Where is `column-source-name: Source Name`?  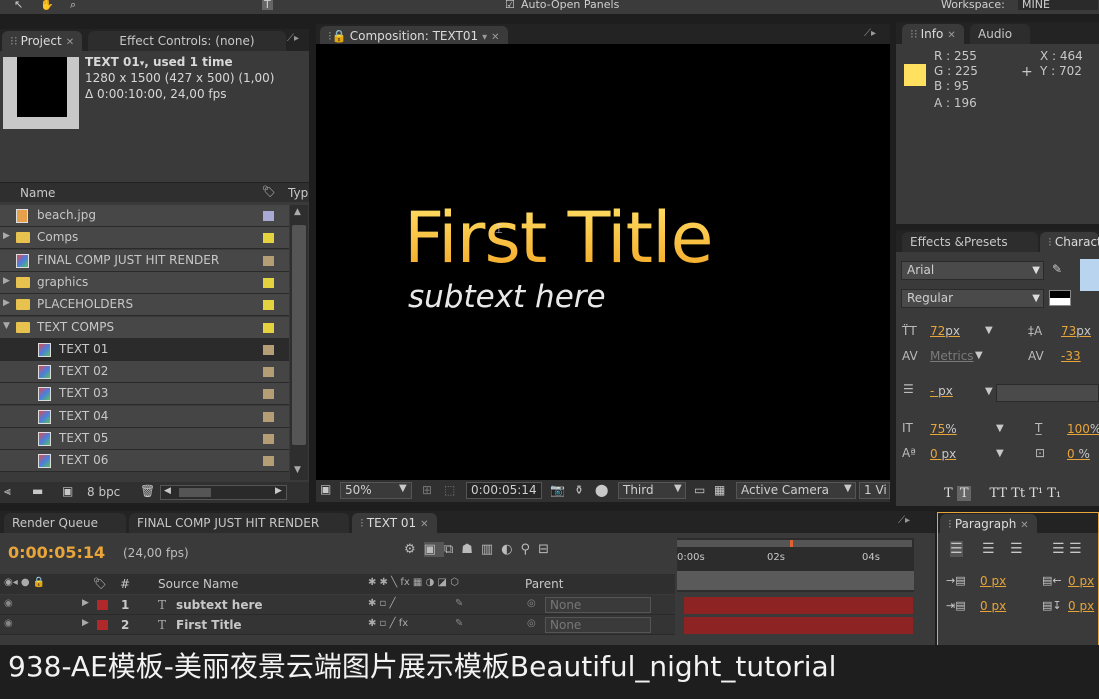 column-source-name: Source Name is located at coordinates (198, 584).